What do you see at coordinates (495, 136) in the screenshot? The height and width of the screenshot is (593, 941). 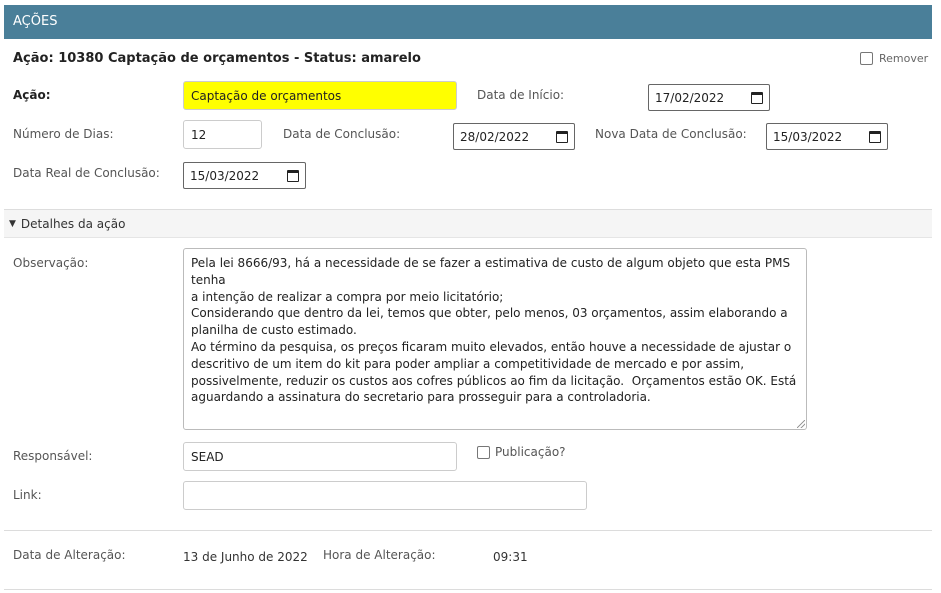 I see `data-conclusao-value: 28/02/2022` at bounding box center [495, 136].